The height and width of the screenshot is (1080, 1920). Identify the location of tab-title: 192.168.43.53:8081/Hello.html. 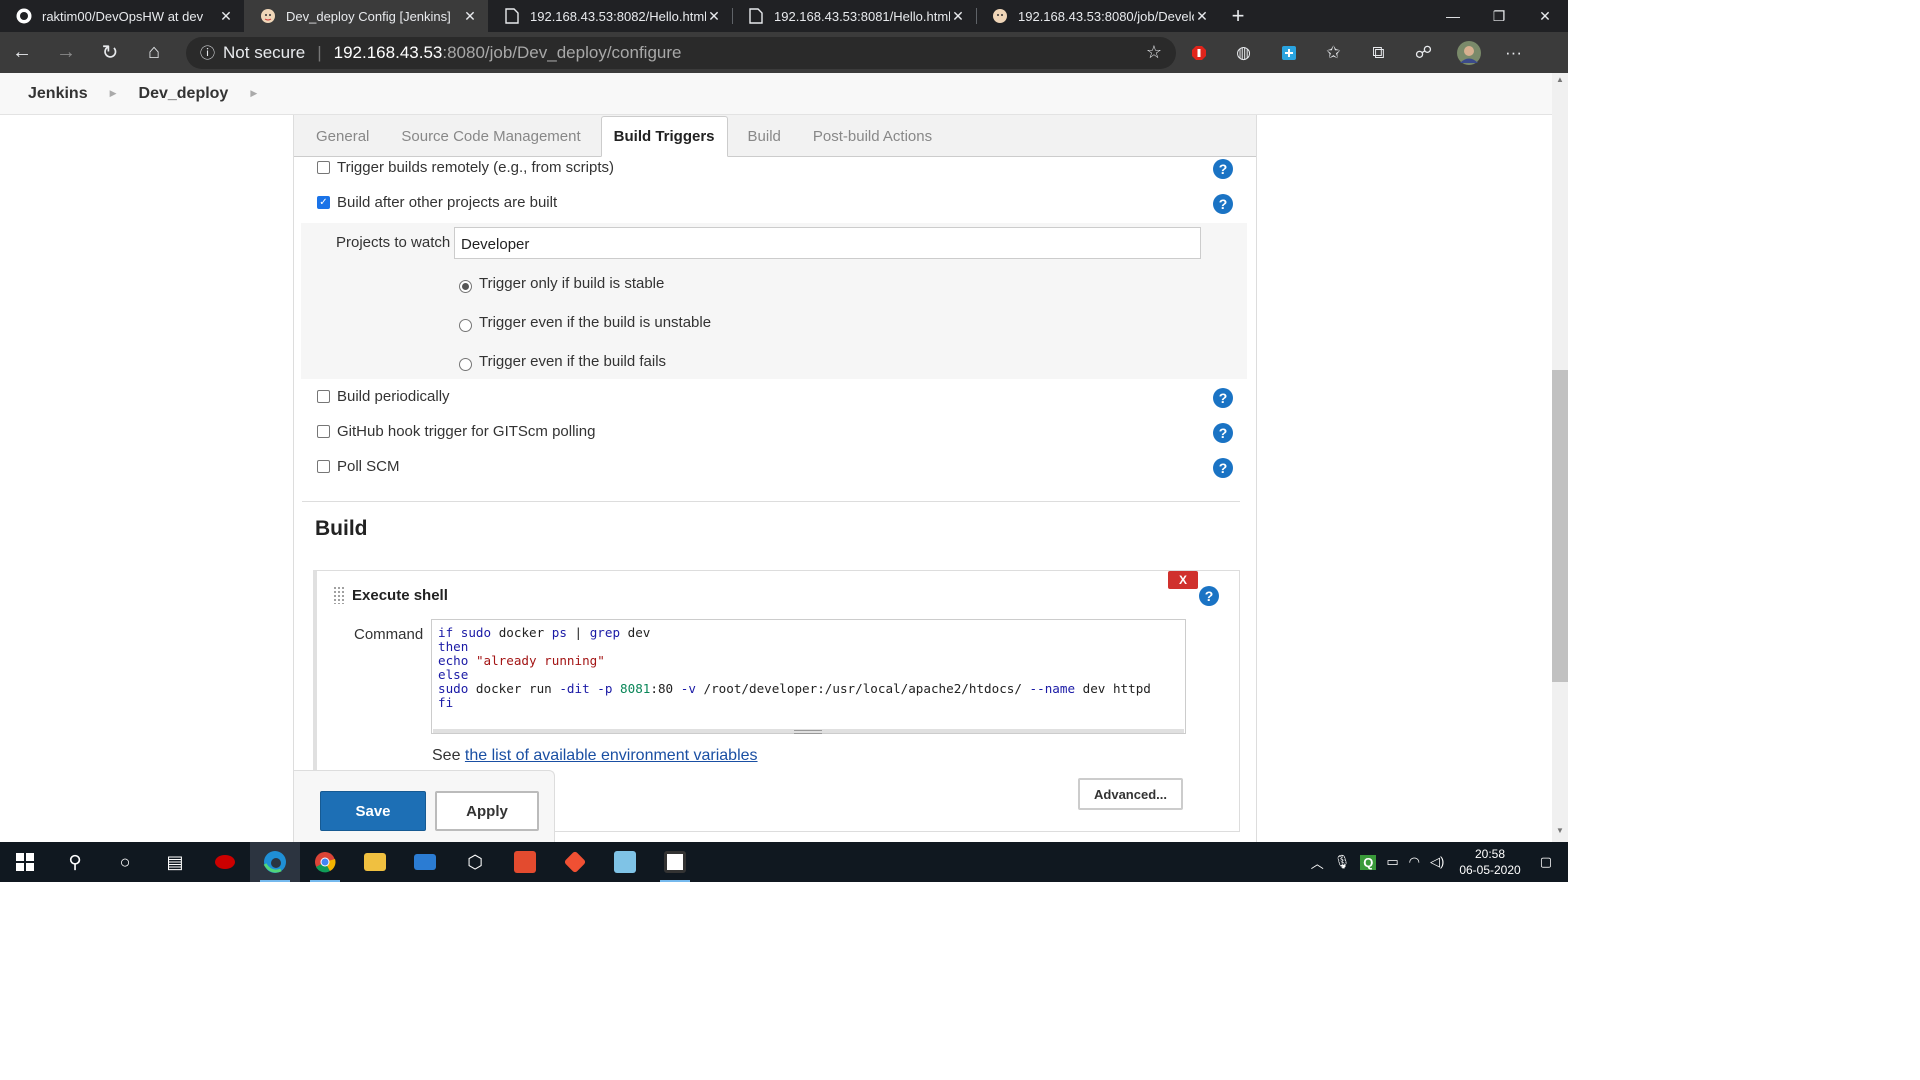
(862, 16).